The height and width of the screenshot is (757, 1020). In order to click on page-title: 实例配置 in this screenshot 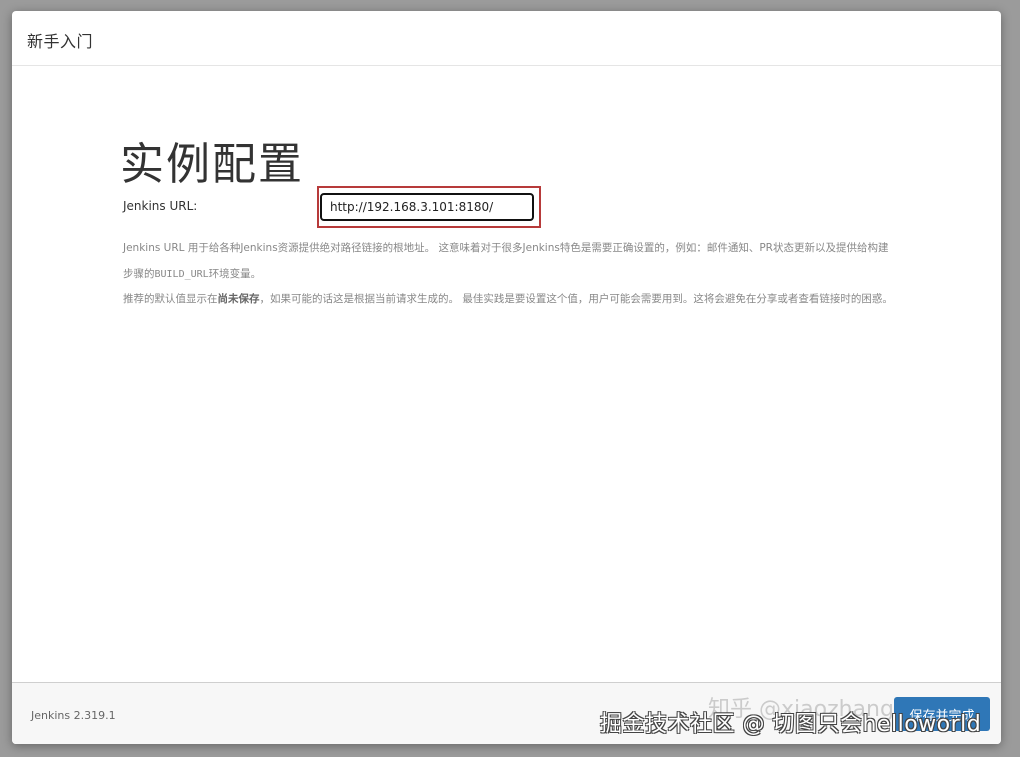, I will do `click(212, 164)`.